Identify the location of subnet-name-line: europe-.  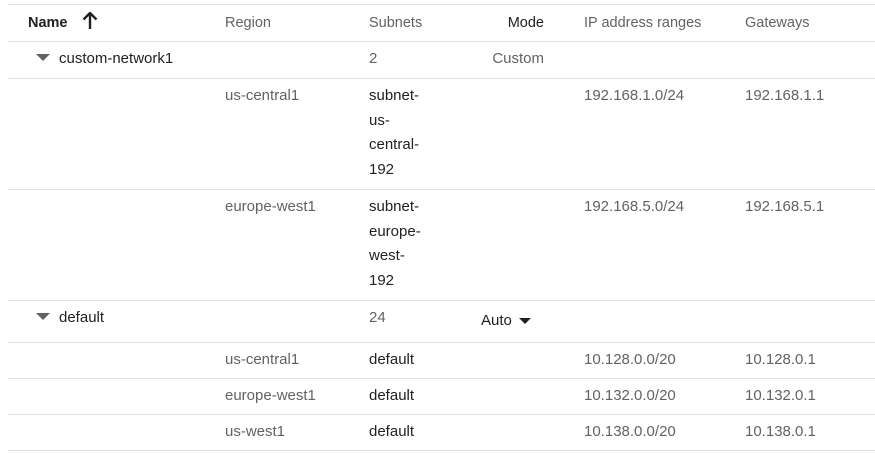
(395, 231).